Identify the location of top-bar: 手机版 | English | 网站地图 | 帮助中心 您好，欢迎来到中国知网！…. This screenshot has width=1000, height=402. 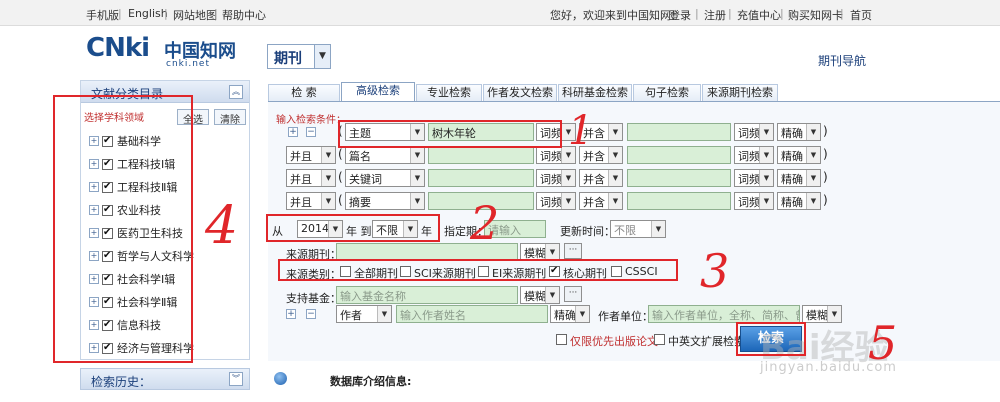
(500, 13).